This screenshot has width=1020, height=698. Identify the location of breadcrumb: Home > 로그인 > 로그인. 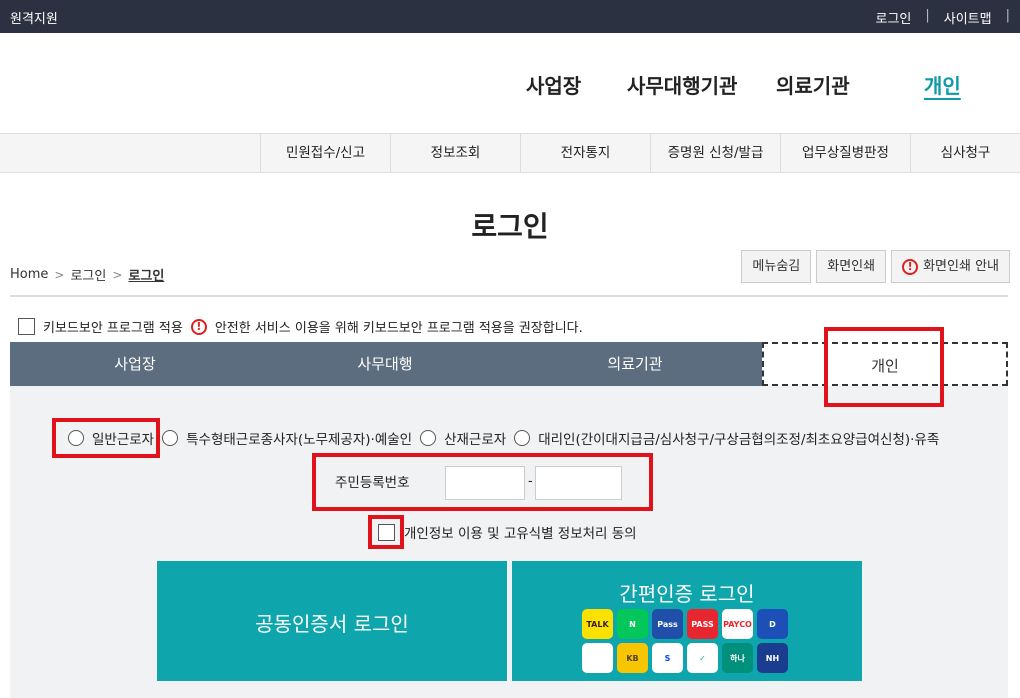
(87, 274).